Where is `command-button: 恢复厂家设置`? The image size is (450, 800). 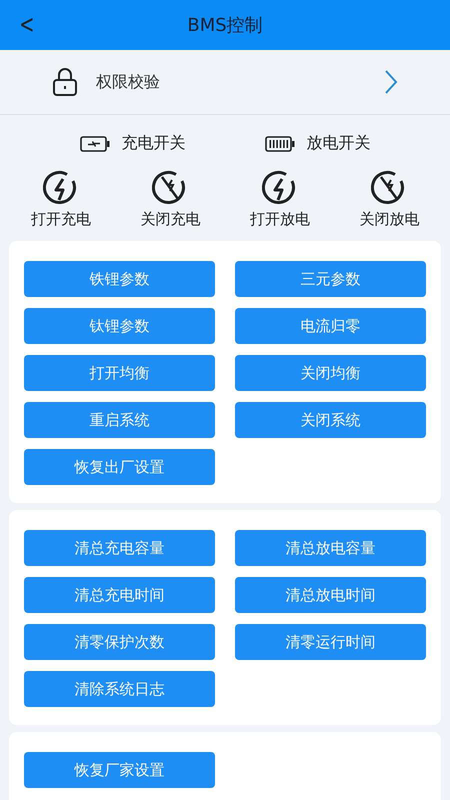 command-button: 恢复厂家设置 is located at coordinates (119, 770).